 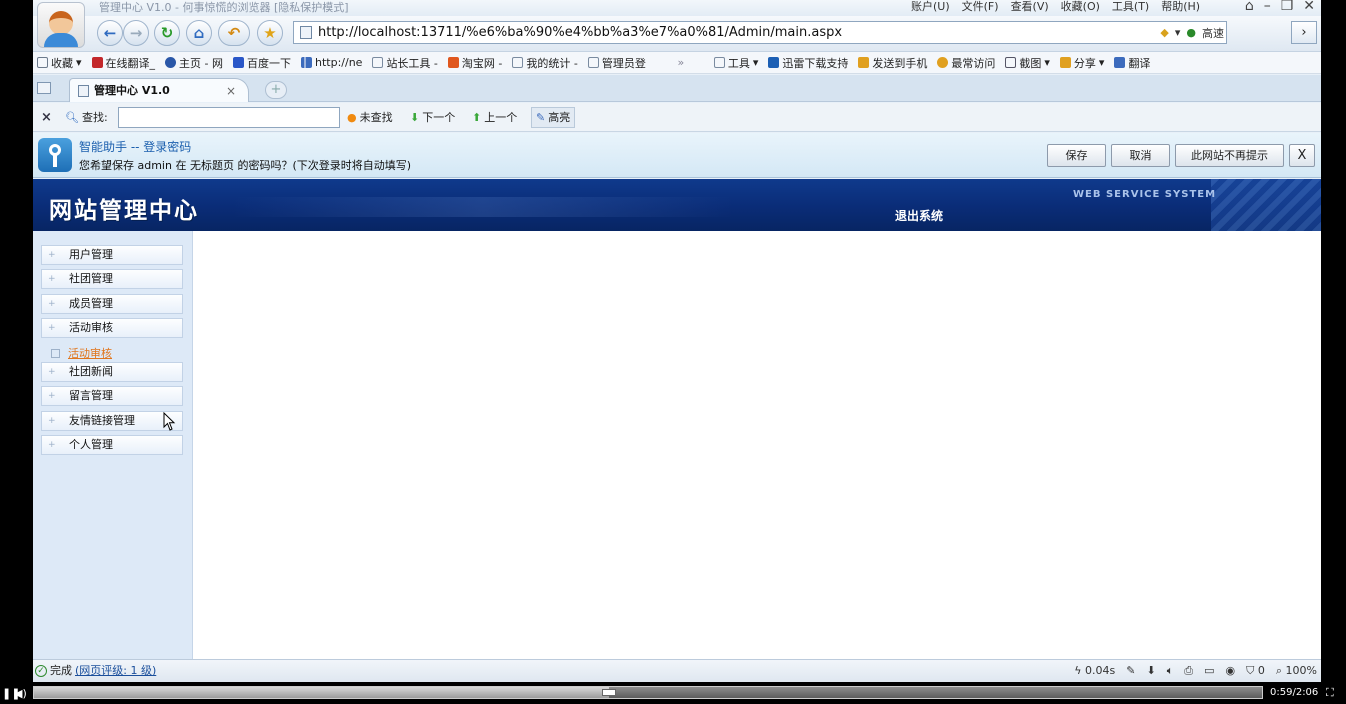 What do you see at coordinates (332, 62) in the screenshot?
I see `fav-item-http: http://ne` at bounding box center [332, 62].